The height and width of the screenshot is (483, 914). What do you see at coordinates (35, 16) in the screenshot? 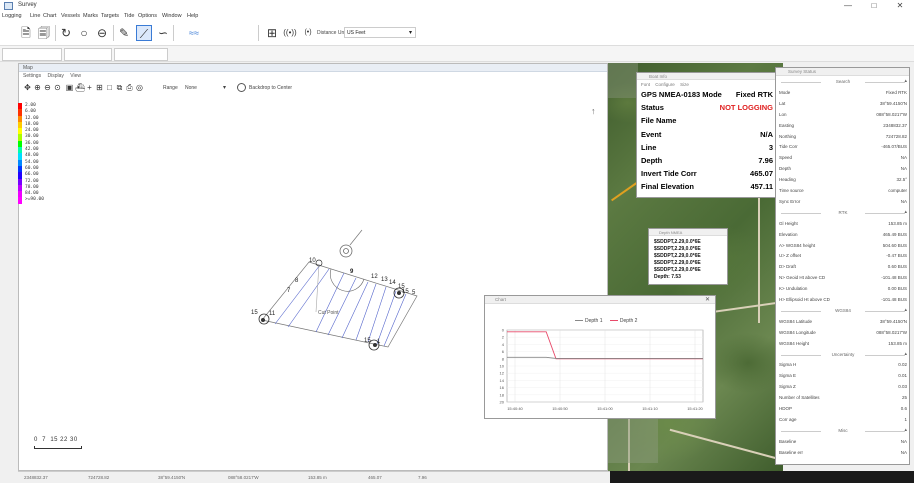
I see `menu-line: Line` at bounding box center [35, 16].